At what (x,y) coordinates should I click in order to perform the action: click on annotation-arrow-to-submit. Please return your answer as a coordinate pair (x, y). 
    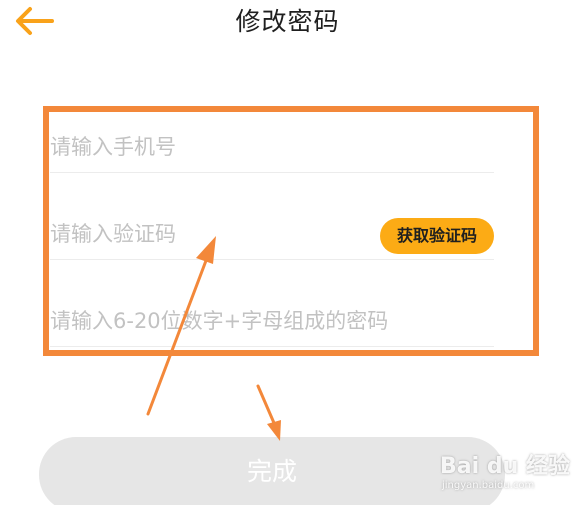
    Looking at the image, I should click on (268, 412).